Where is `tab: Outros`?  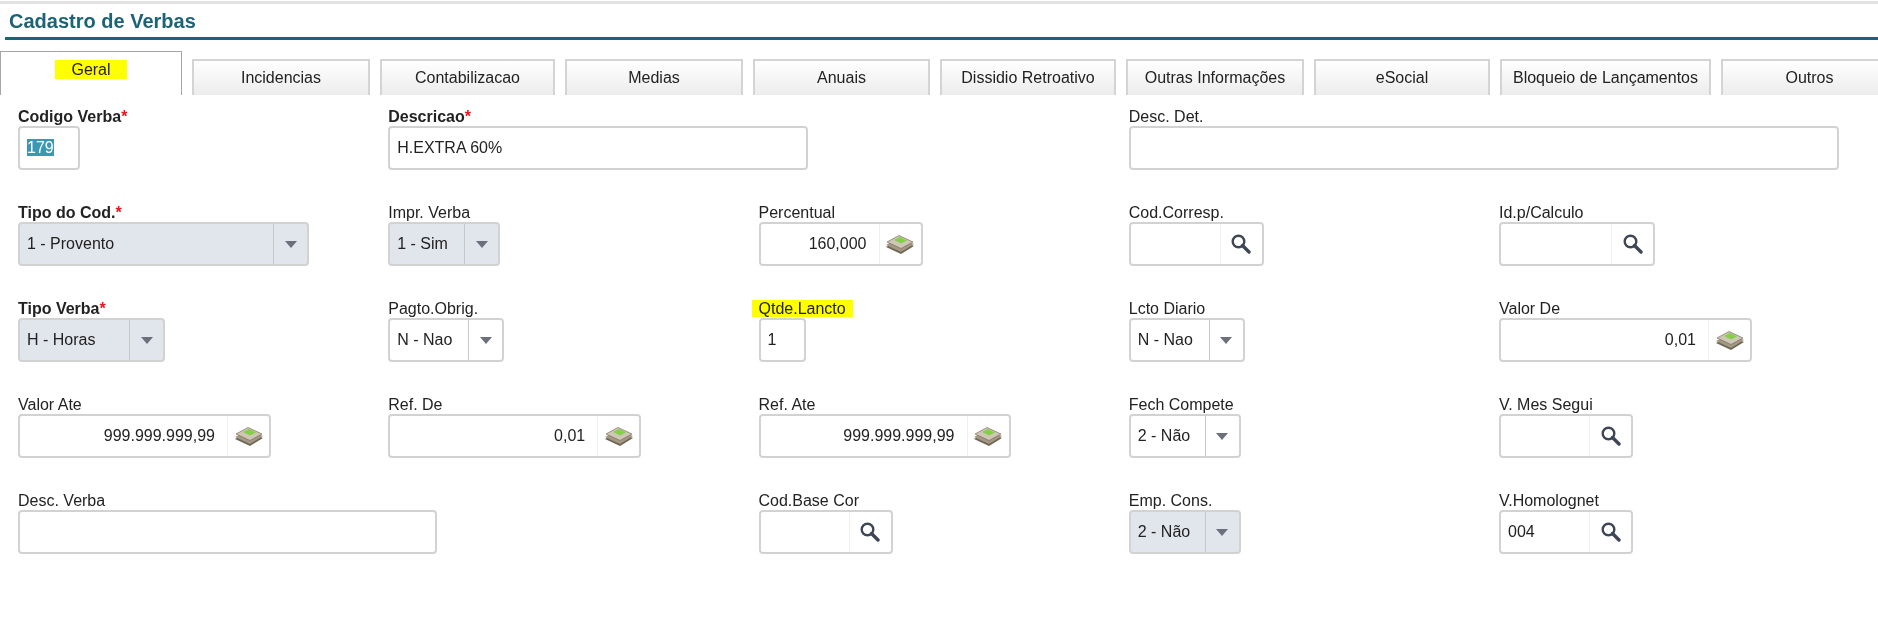
tab: Outros is located at coordinates (1799, 77).